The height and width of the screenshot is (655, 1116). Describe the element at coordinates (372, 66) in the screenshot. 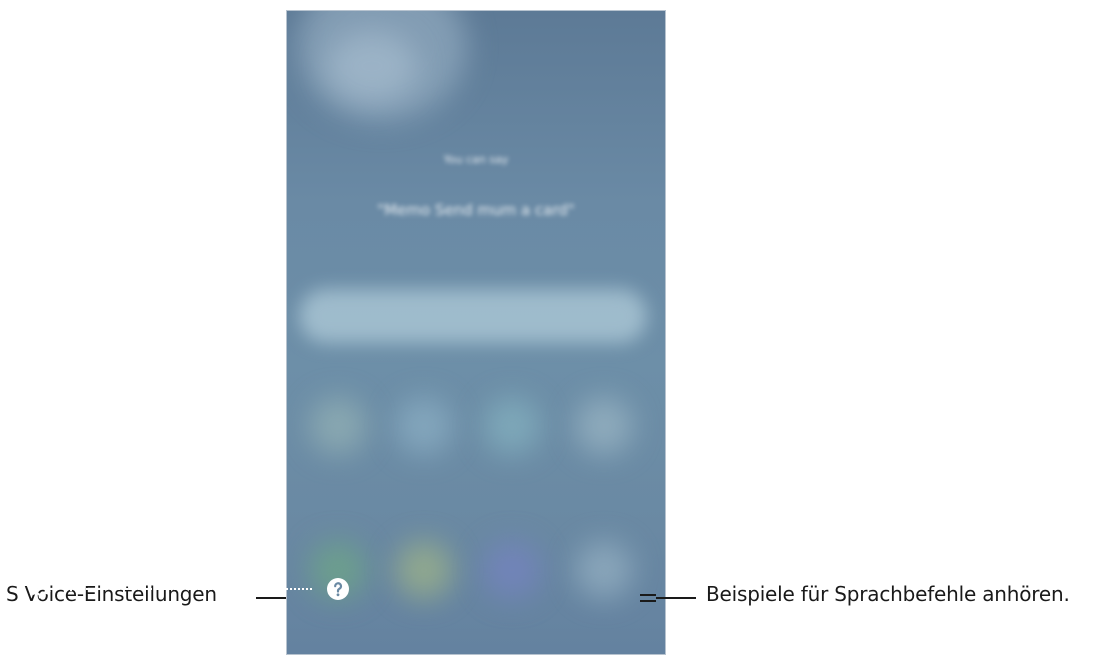

I see `blurred-shape` at that location.